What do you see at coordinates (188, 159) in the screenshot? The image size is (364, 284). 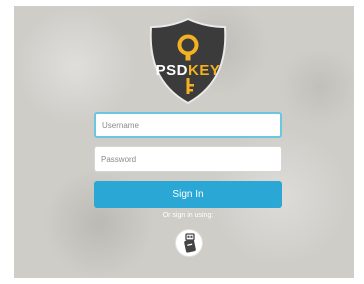 I see `password-input` at bounding box center [188, 159].